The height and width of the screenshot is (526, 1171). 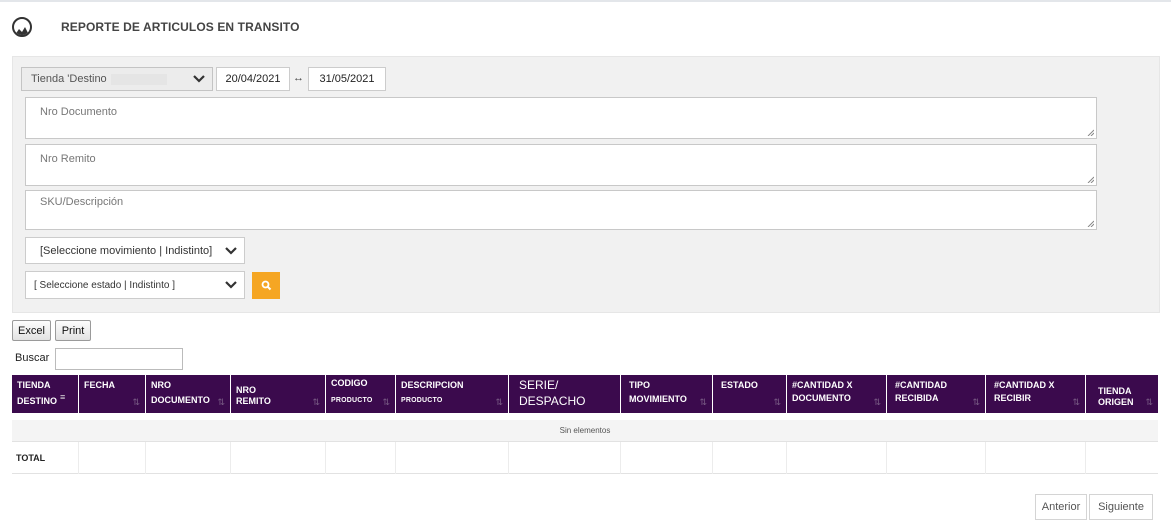 I want to click on col-tipo-movimiento: TIPO MOVIMIENTO ⇅, so click(x=667, y=394).